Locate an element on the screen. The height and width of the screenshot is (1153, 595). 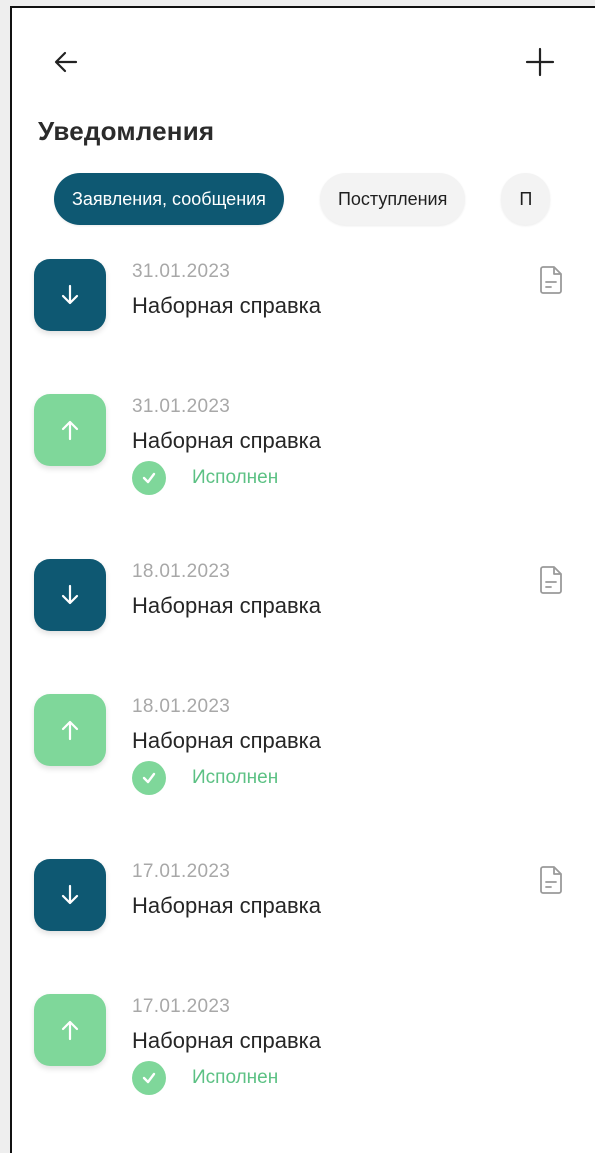
plus-icon is located at coordinates (540, 62).